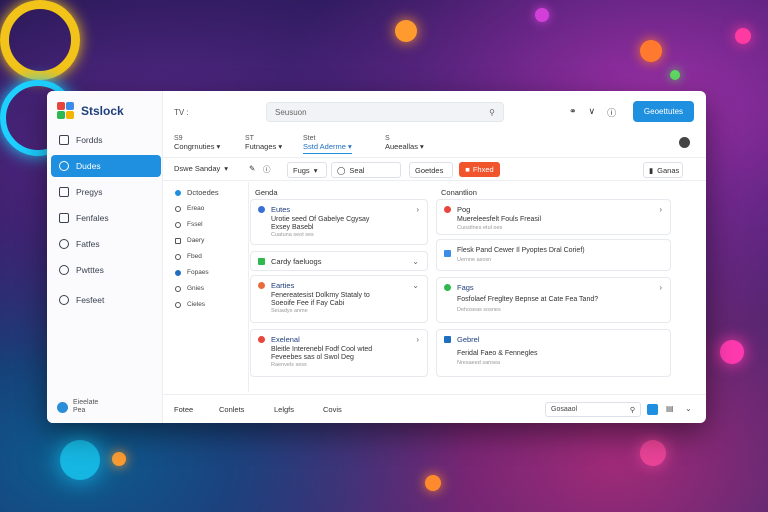  Describe the element at coordinates (670, 408) in the screenshot. I see `attach-icon: ▤` at that location.